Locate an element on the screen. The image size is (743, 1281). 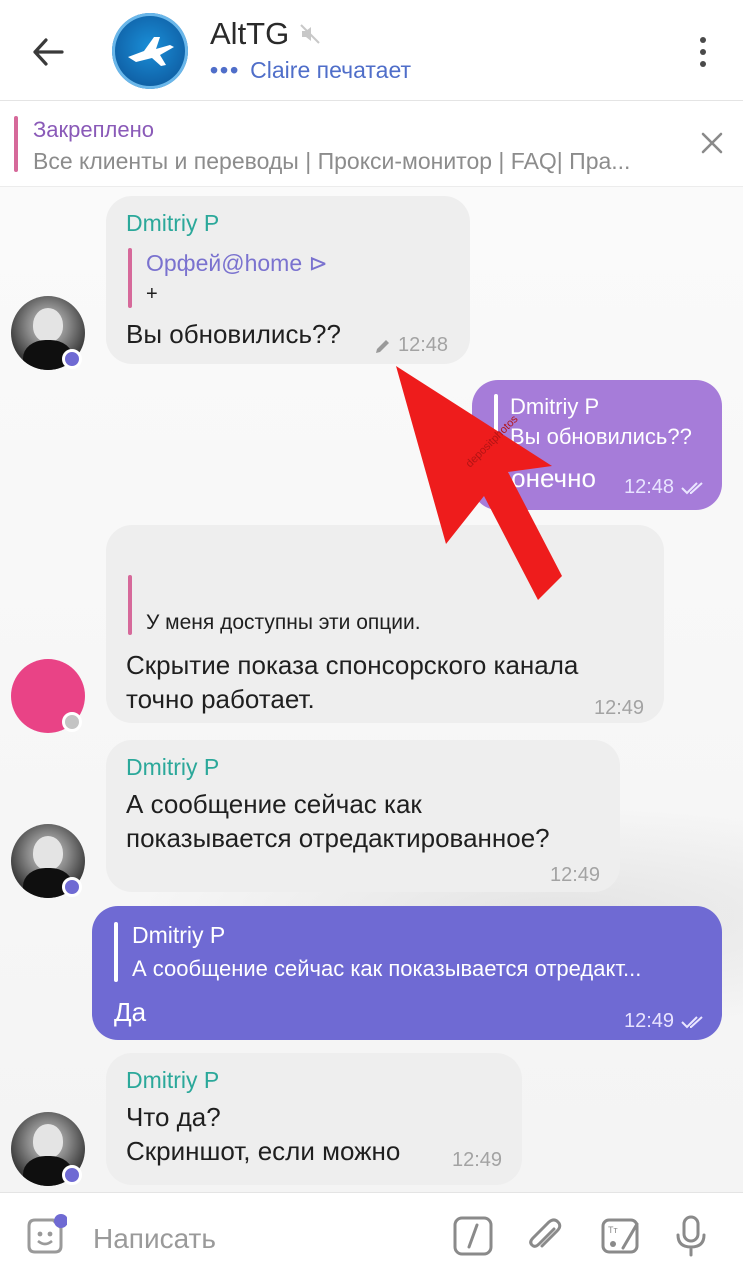
typing-text: Claire печатает is located at coordinates (331, 70).